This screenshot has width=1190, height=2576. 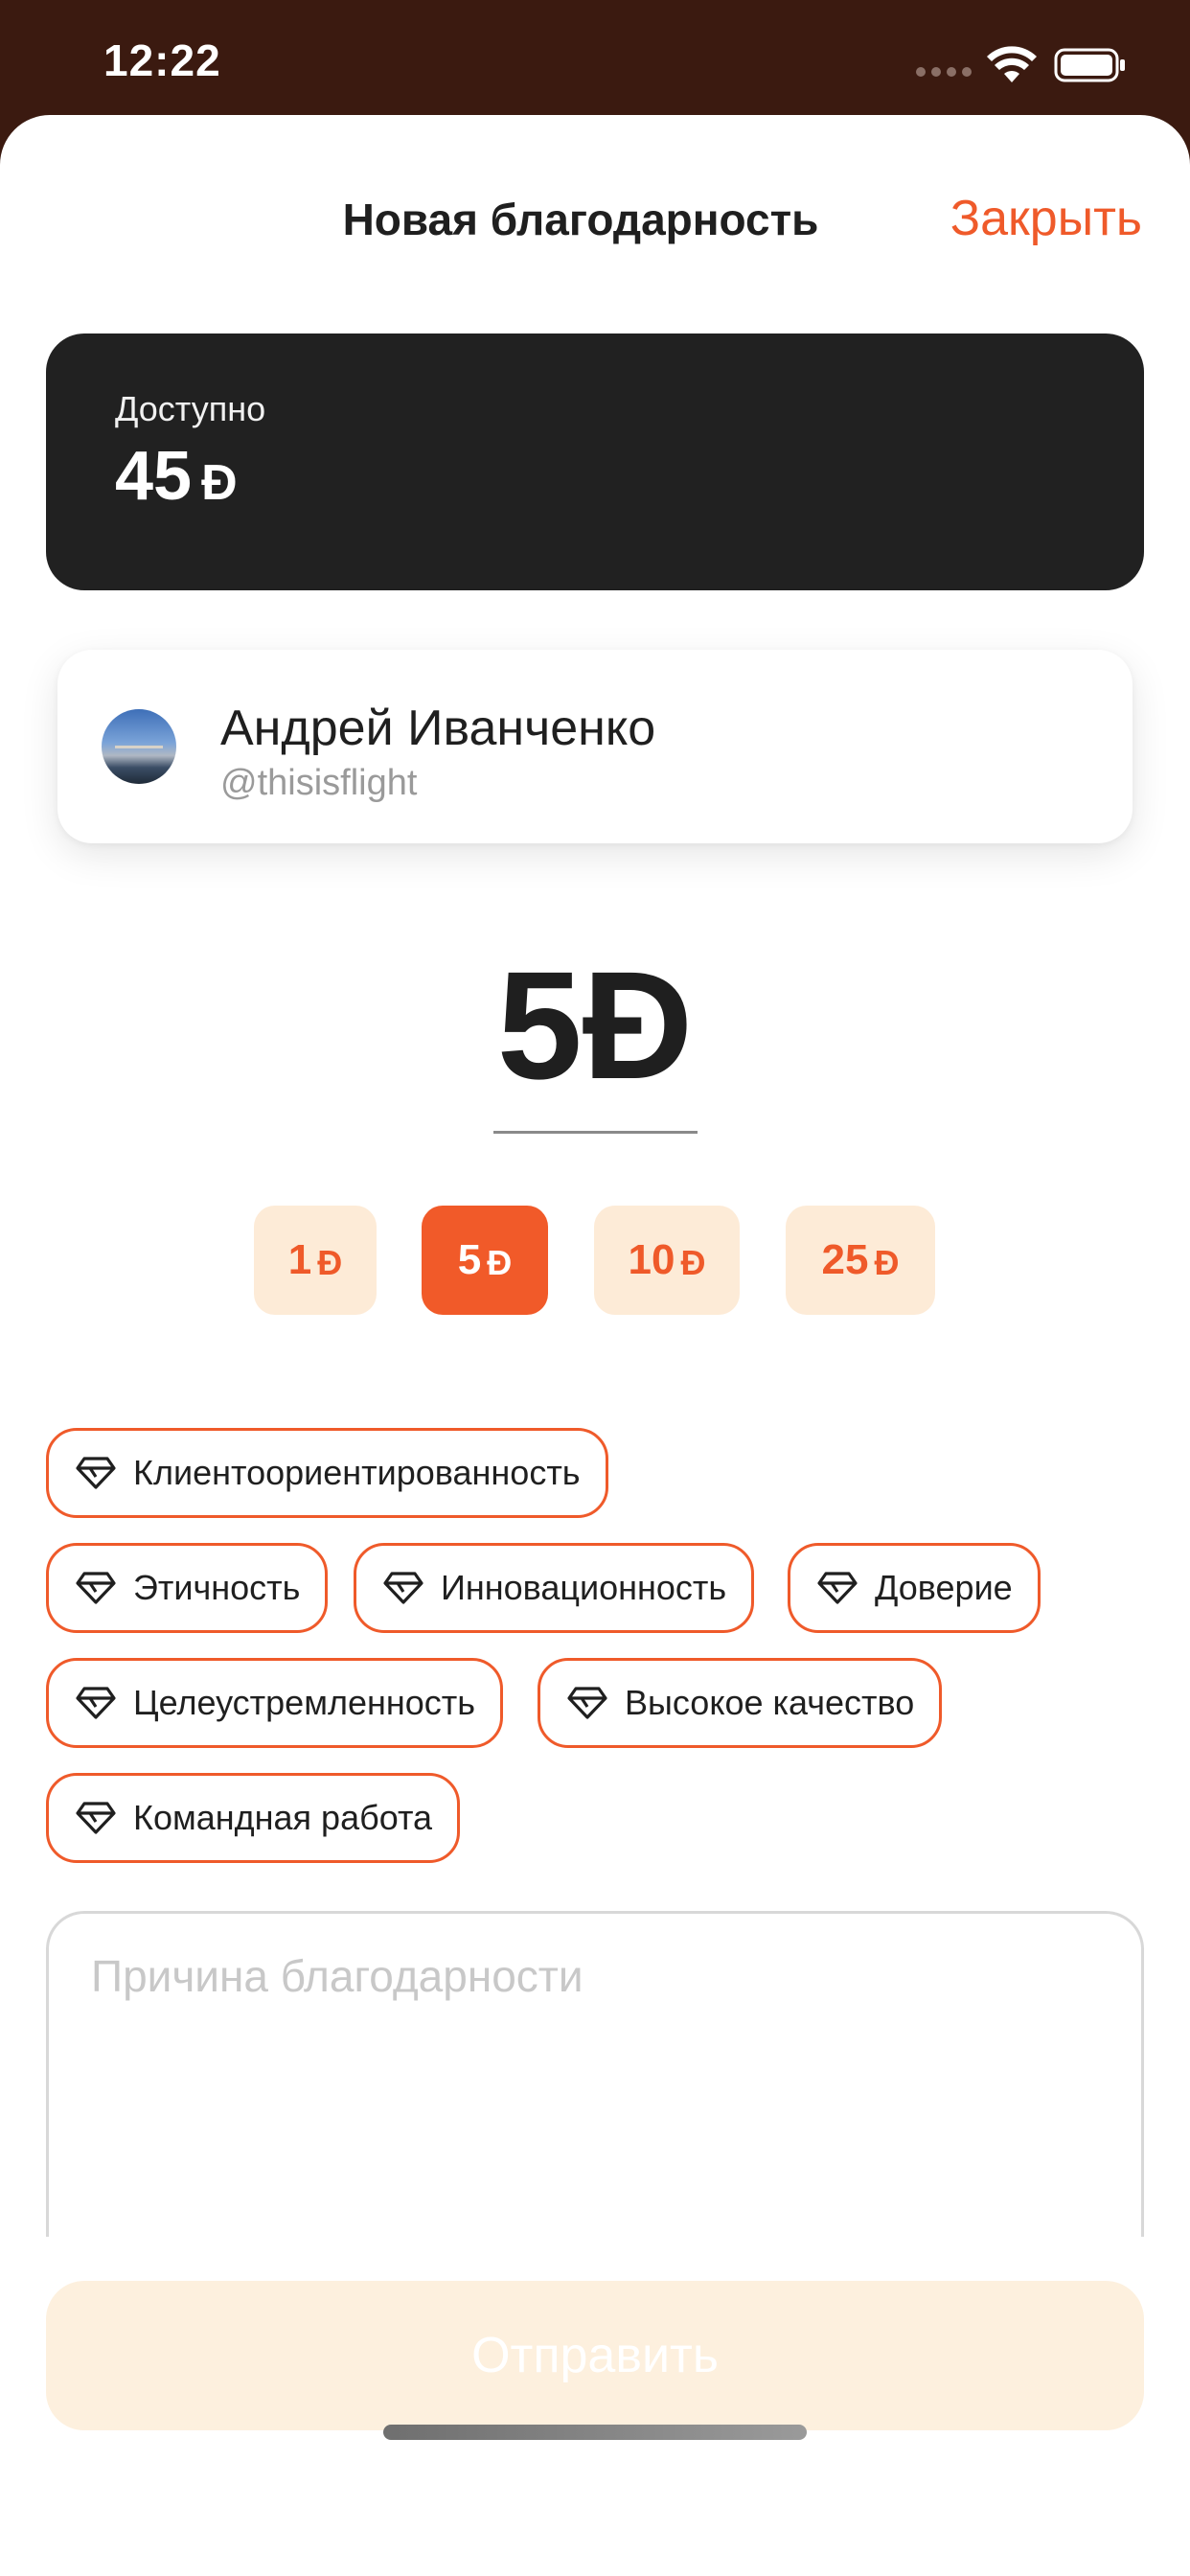 I want to click on value-tag-high-quality: Высокое качество, so click(x=741, y=1703).